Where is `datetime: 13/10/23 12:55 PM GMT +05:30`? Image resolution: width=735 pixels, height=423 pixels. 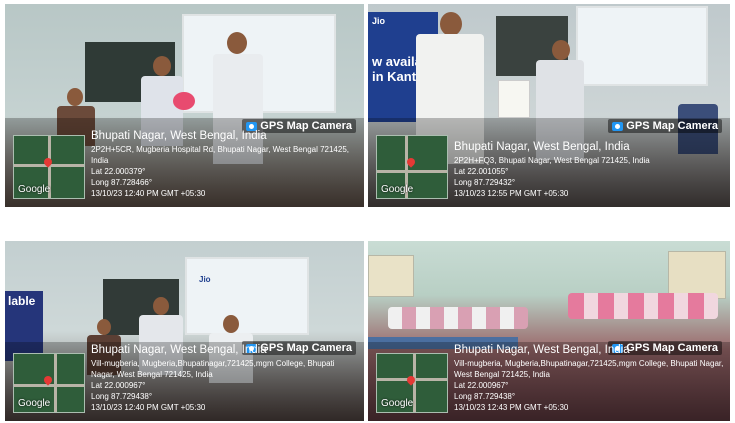 datetime: 13/10/23 12:55 PM GMT +05:30 is located at coordinates (511, 193).